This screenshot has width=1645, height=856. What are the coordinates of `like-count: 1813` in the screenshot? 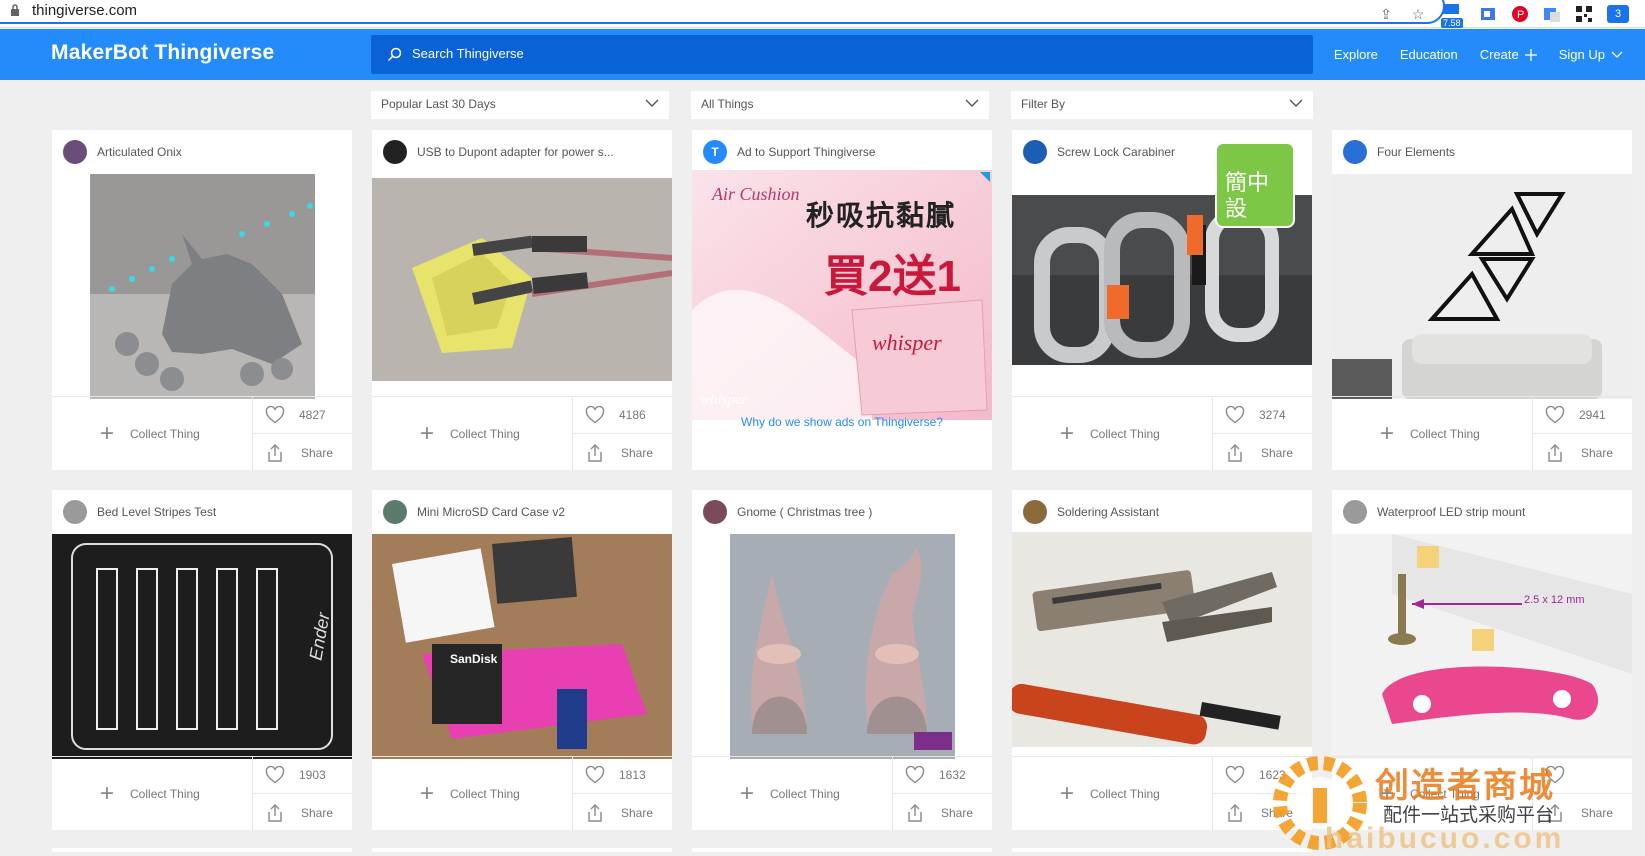 It's located at (632, 775).